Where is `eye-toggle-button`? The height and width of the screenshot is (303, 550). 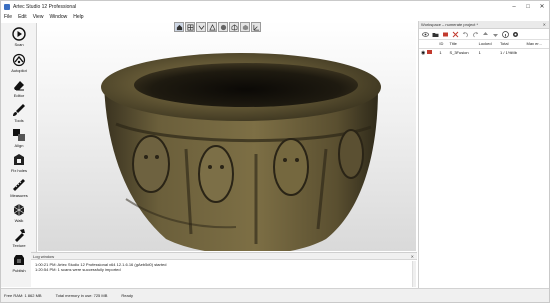
eye-toggle-button is located at coordinates (425, 34).